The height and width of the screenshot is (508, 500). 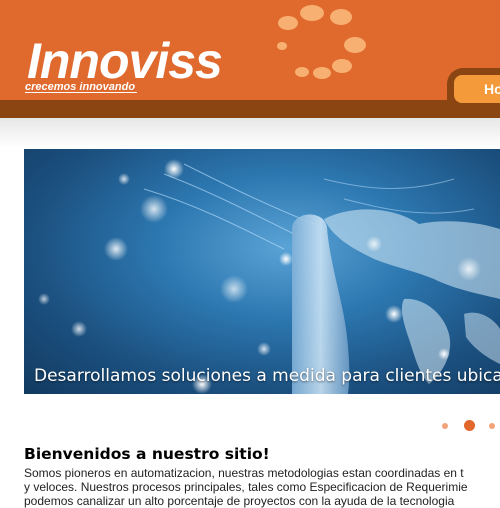 I want to click on nav-item-home: Ho, so click(x=477, y=89).